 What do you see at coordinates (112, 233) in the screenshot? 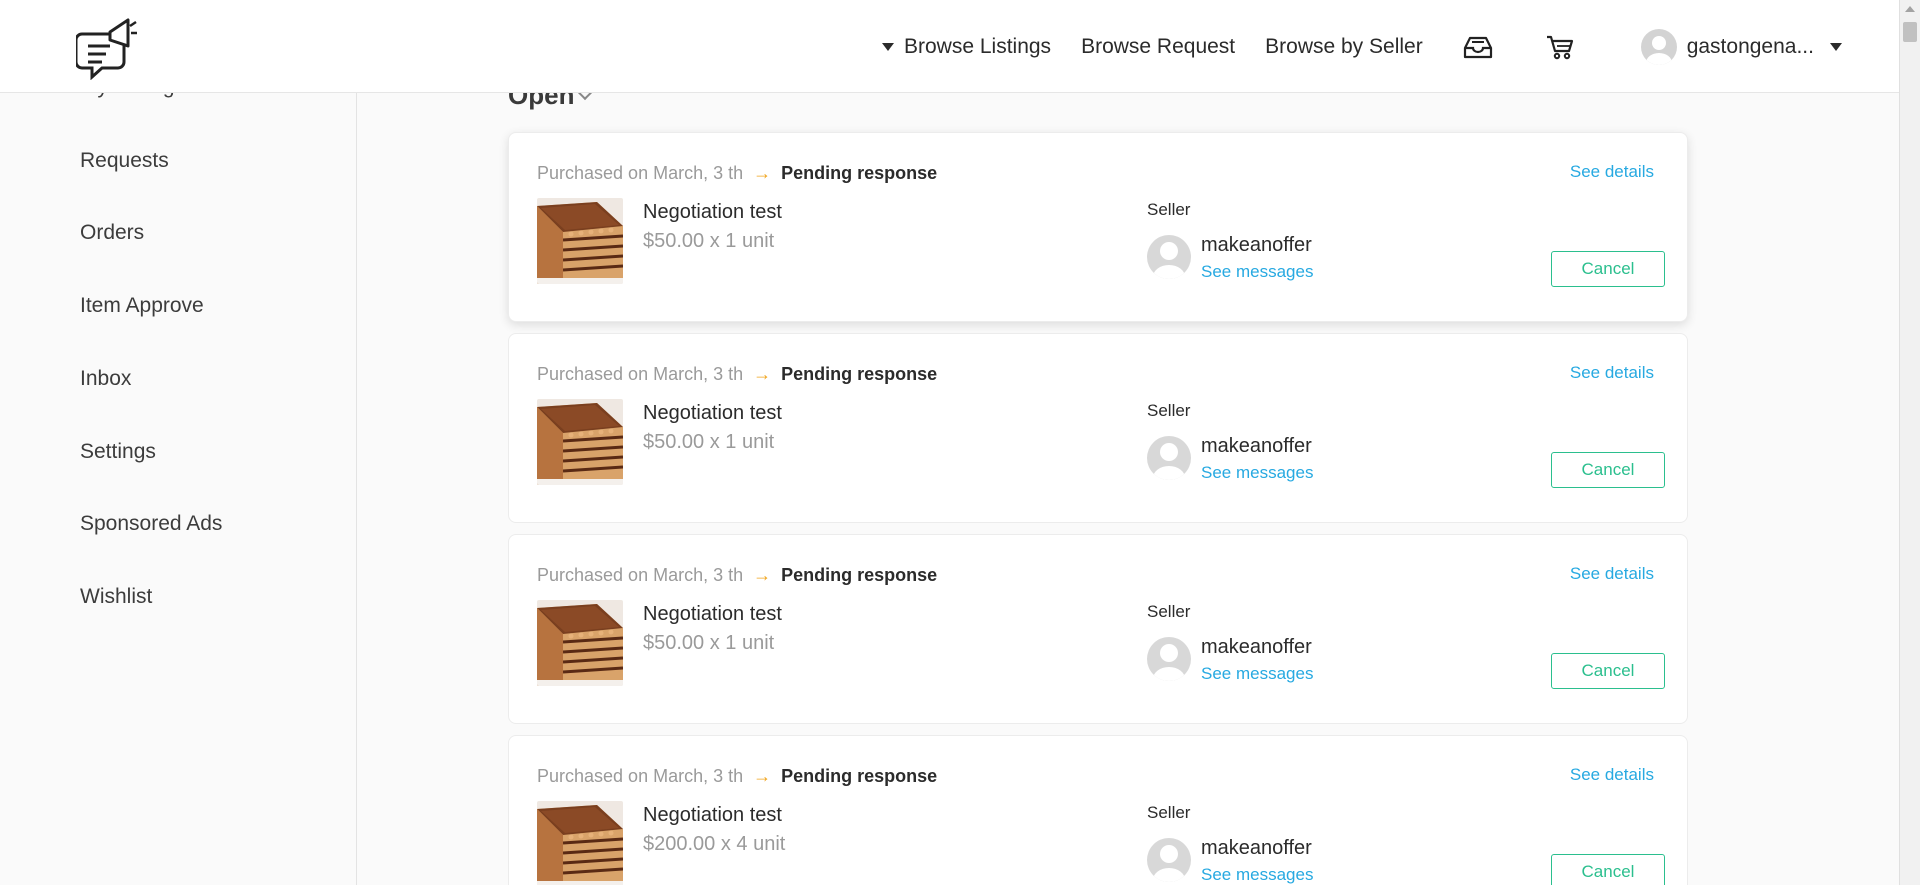
I see `sidebar-item-orders: Orders` at bounding box center [112, 233].